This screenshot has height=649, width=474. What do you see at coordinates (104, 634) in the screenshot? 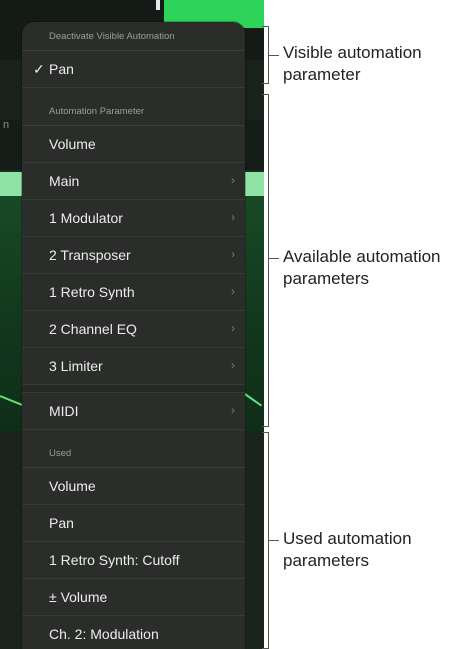
I see `menu-item-label: Ch. 2: Modulation` at bounding box center [104, 634].